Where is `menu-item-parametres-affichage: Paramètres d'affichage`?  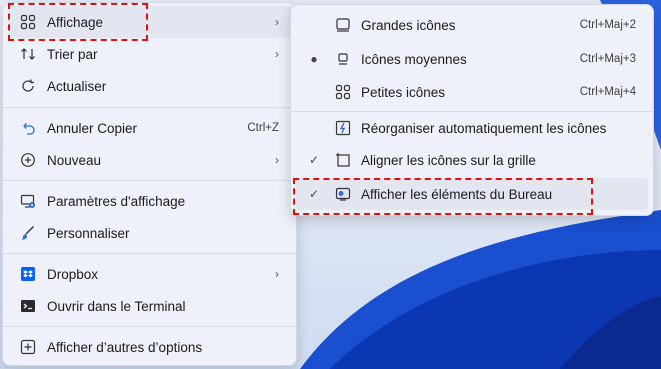 menu-item-parametres-affichage: Paramètres d'affichage is located at coordinates (149, 201).